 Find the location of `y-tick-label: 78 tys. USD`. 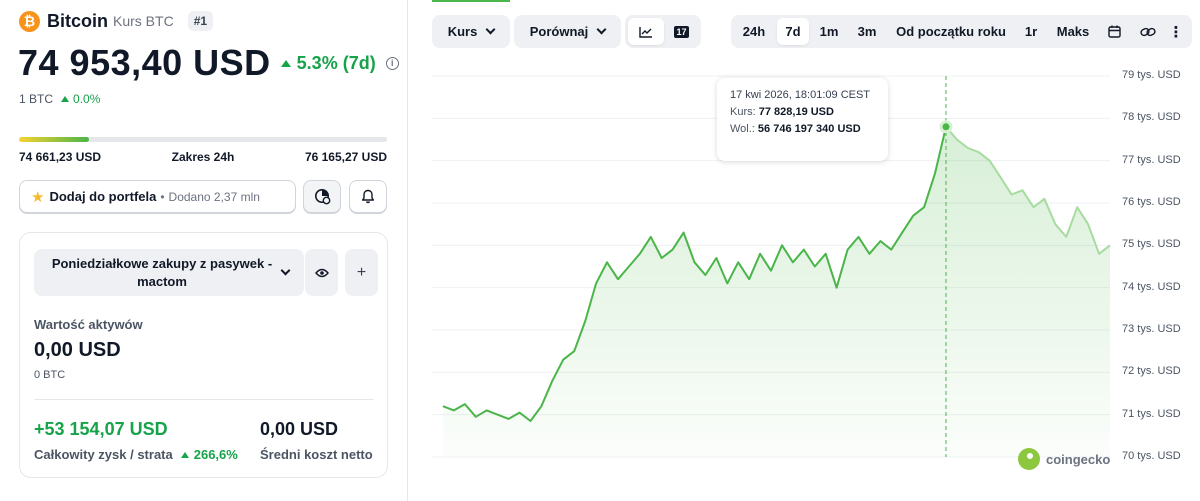

y-tick-label: 78 tys. USD is located at coordinates (1151, 117).